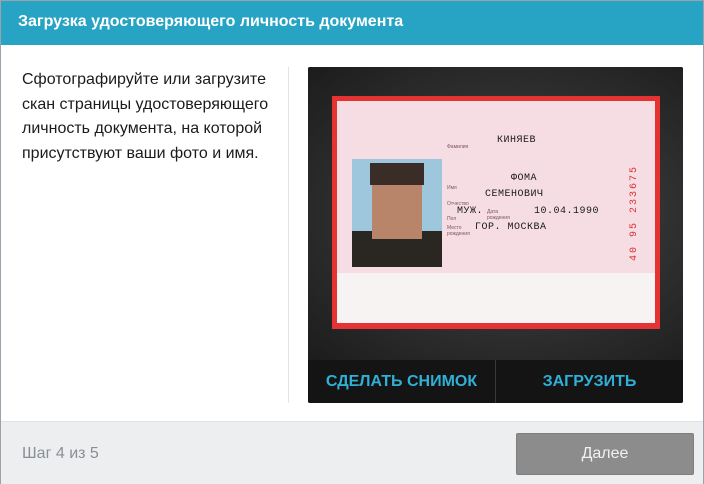  What do you see at coordinates (511, 227) in the screenshot?
I see `passport-birth-place: ГОР. МОСКВА` at bounding box center [511, 227].